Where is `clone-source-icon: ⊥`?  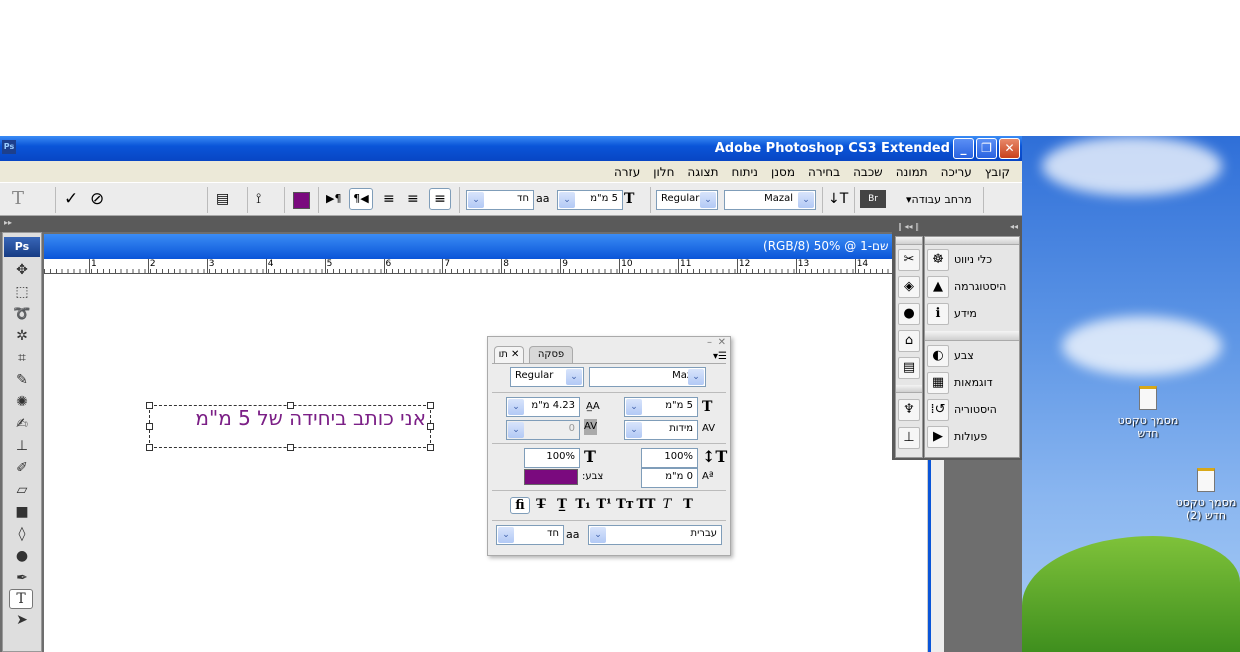 clone-source-icon: ⊥ is located at coordinates (909, 438).